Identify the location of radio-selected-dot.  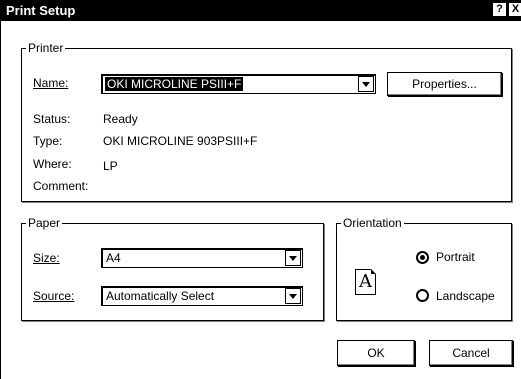
(422, 257).